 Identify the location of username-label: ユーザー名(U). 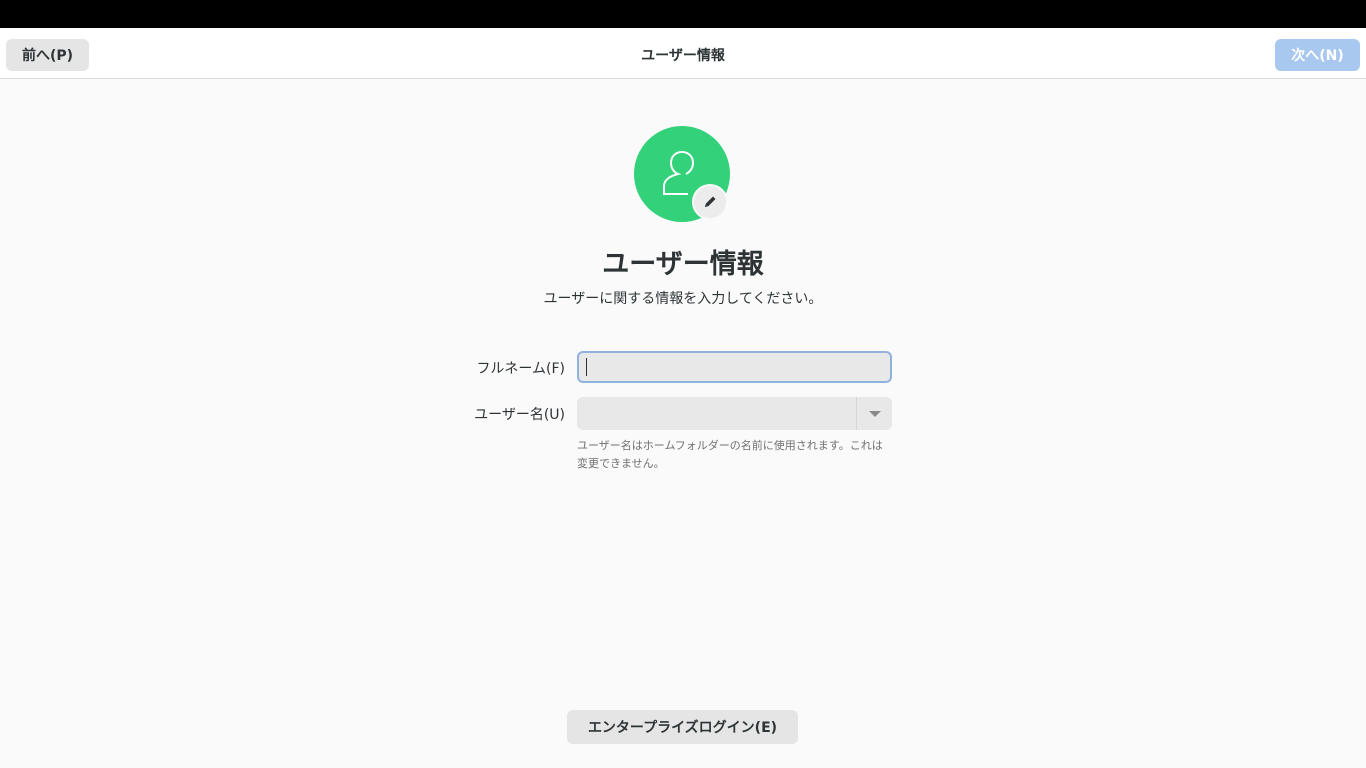
(519, 415).